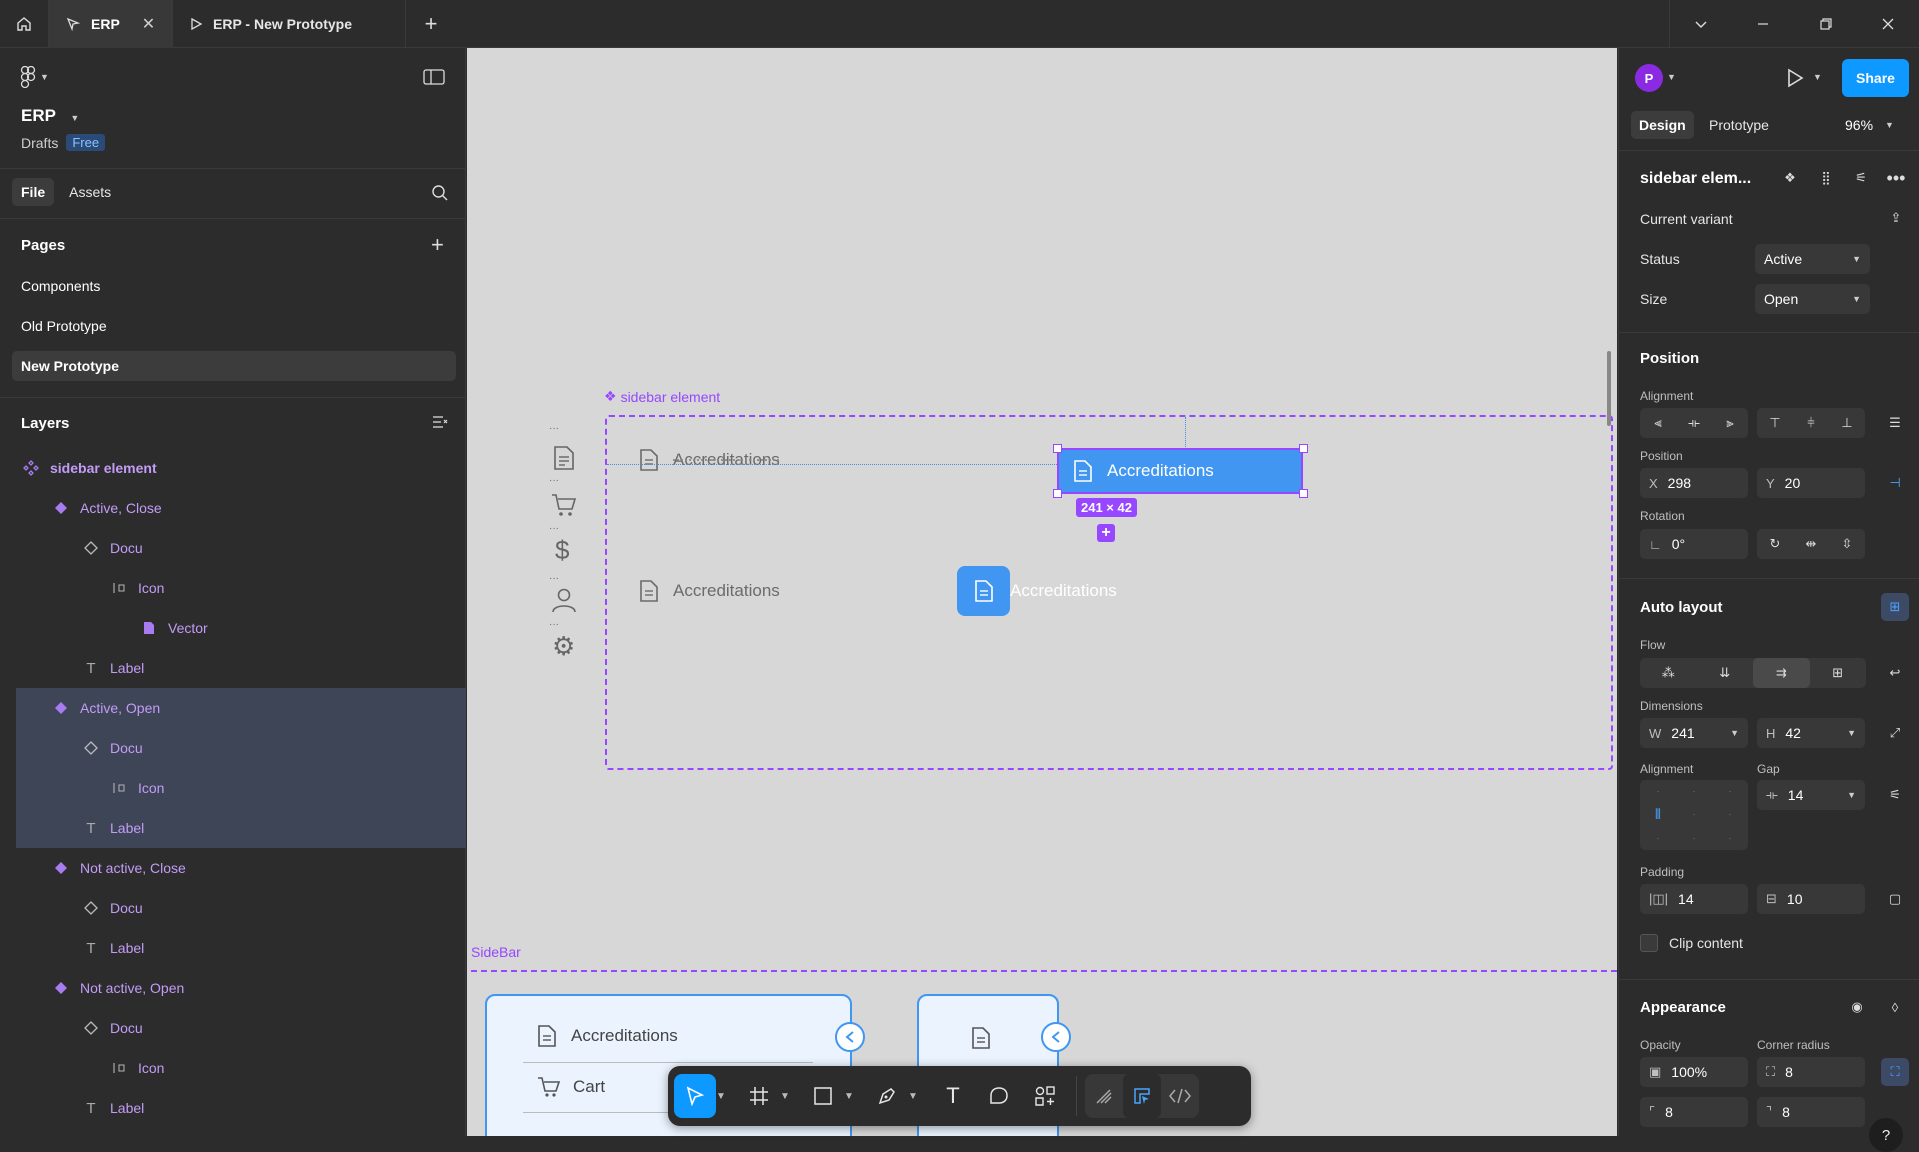  Describe the element at coordinates (1790, 178) in the screenshot. I see `go-to-main-component-button: ❖` at that location.